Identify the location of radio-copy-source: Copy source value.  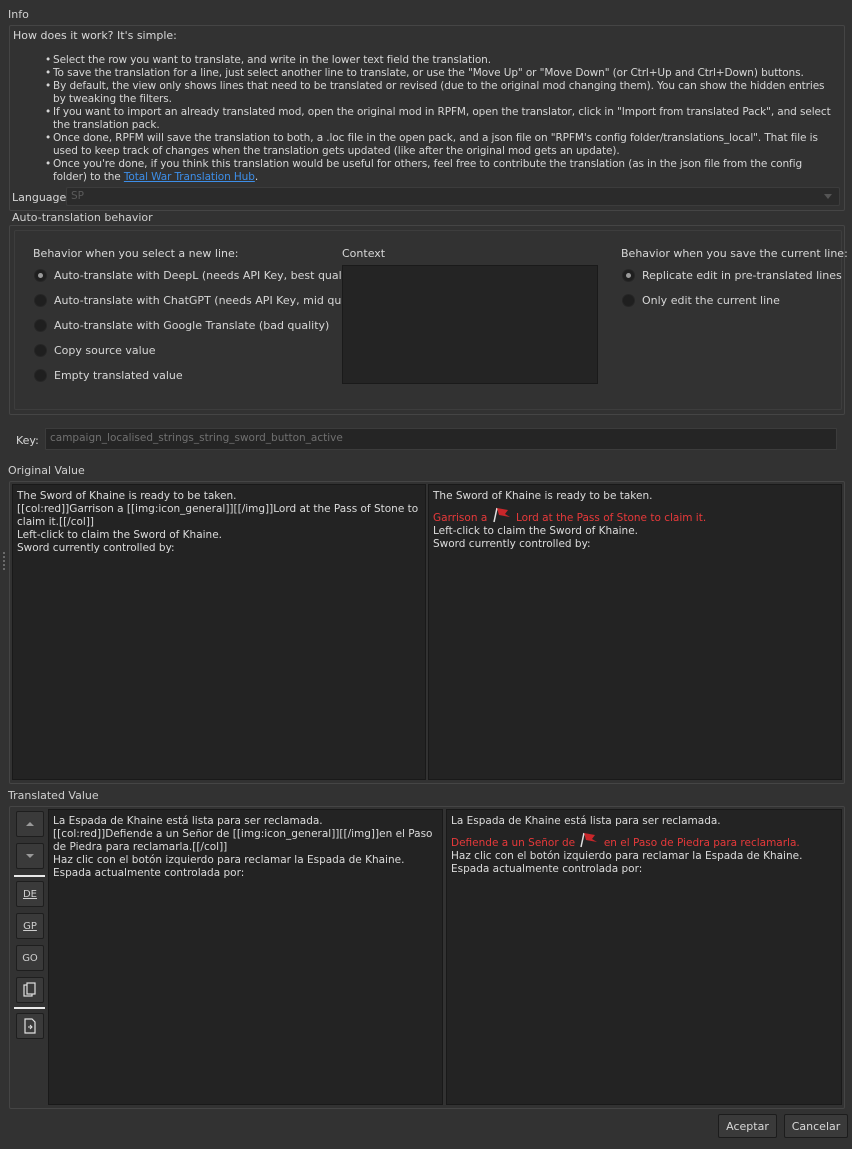
(94, 350).